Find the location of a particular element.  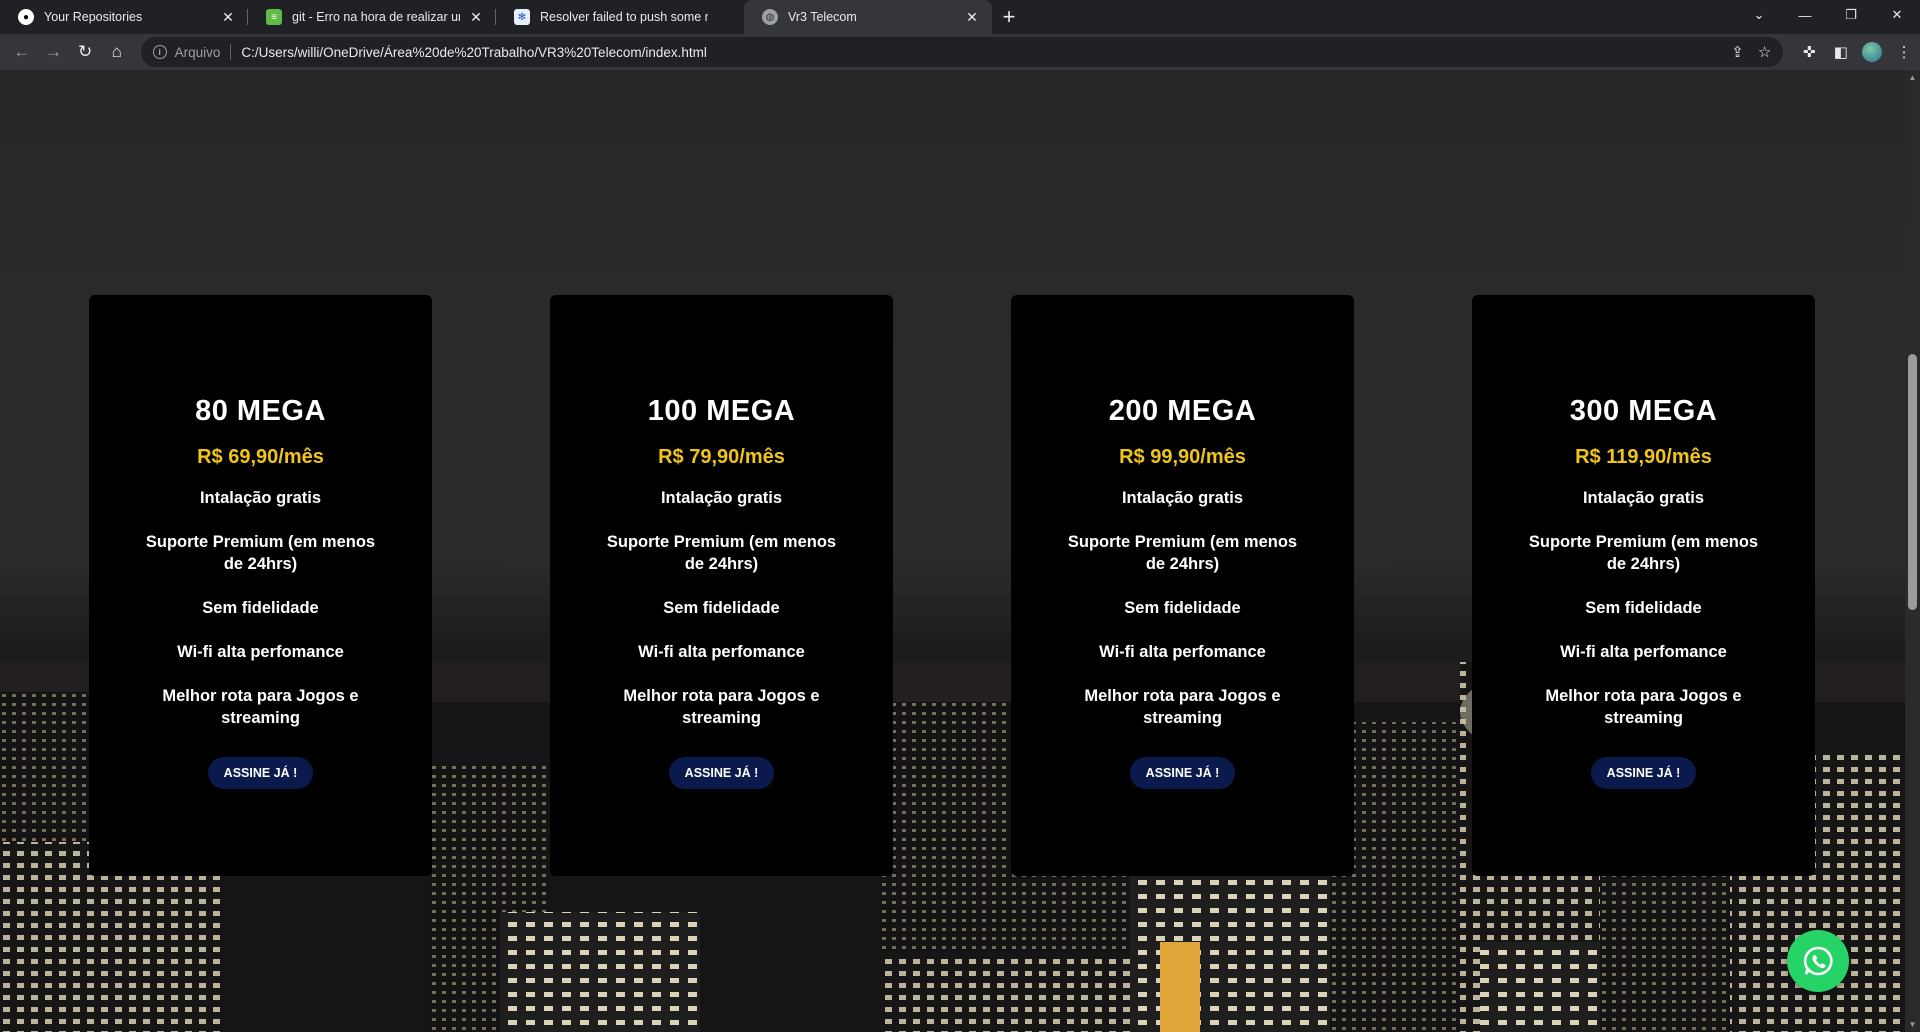

plan-title: 80 MEGA is located at coordinates (260, 411).